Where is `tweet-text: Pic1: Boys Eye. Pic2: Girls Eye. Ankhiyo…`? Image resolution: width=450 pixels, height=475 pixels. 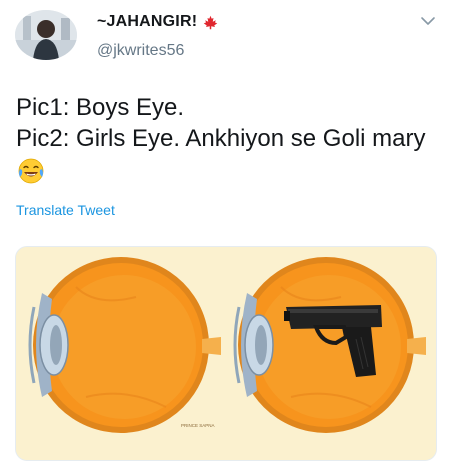
tweet-text: Pic1: Boys Eye. Pic2: Girls Eye. Ankhiyo… is located at coordinates (228, 123).